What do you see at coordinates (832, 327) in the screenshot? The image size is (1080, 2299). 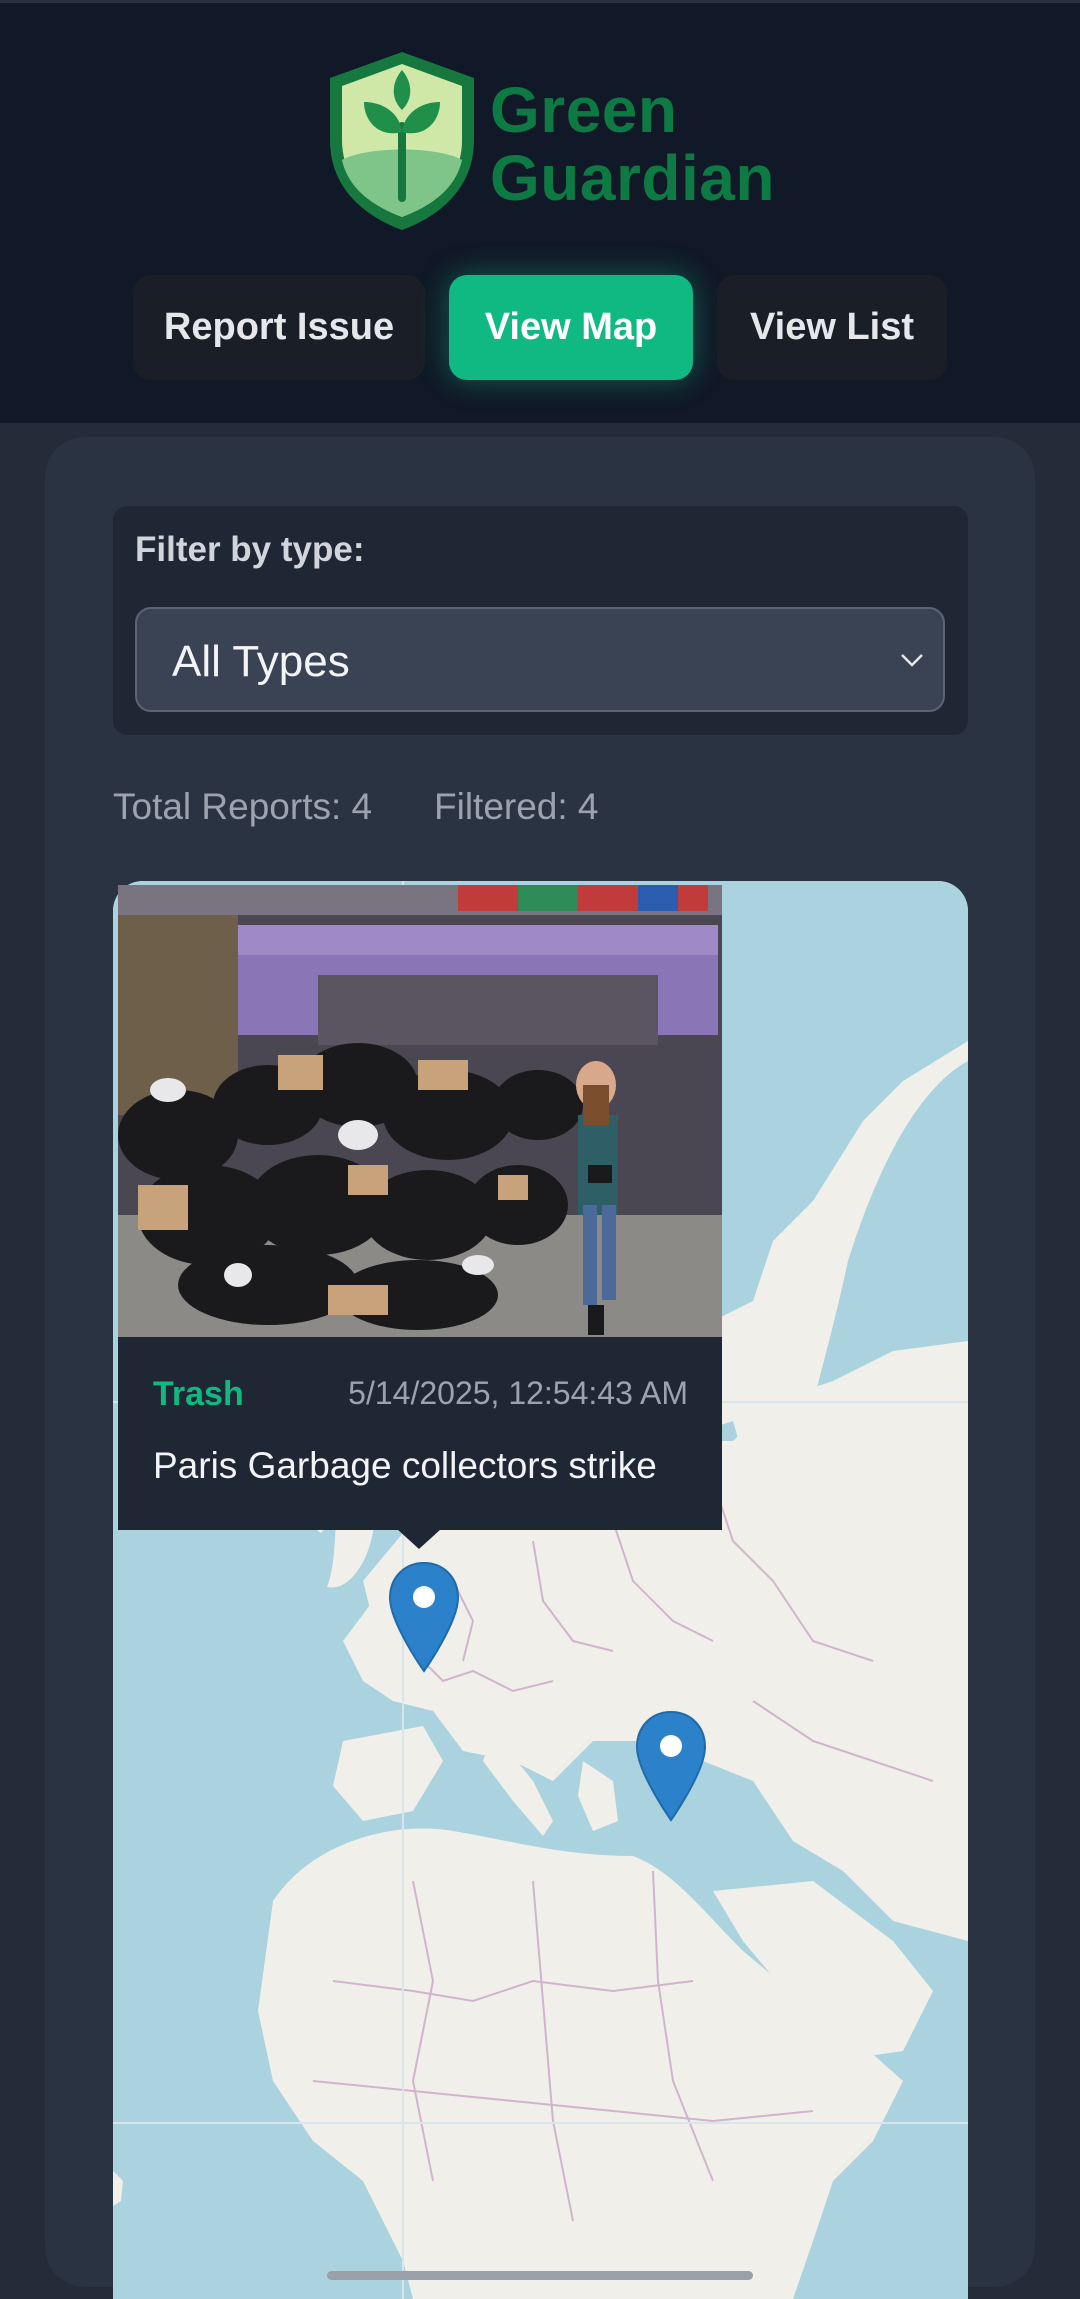 I see `nav-view-list-button: View List` at bounding box center [832, 327].